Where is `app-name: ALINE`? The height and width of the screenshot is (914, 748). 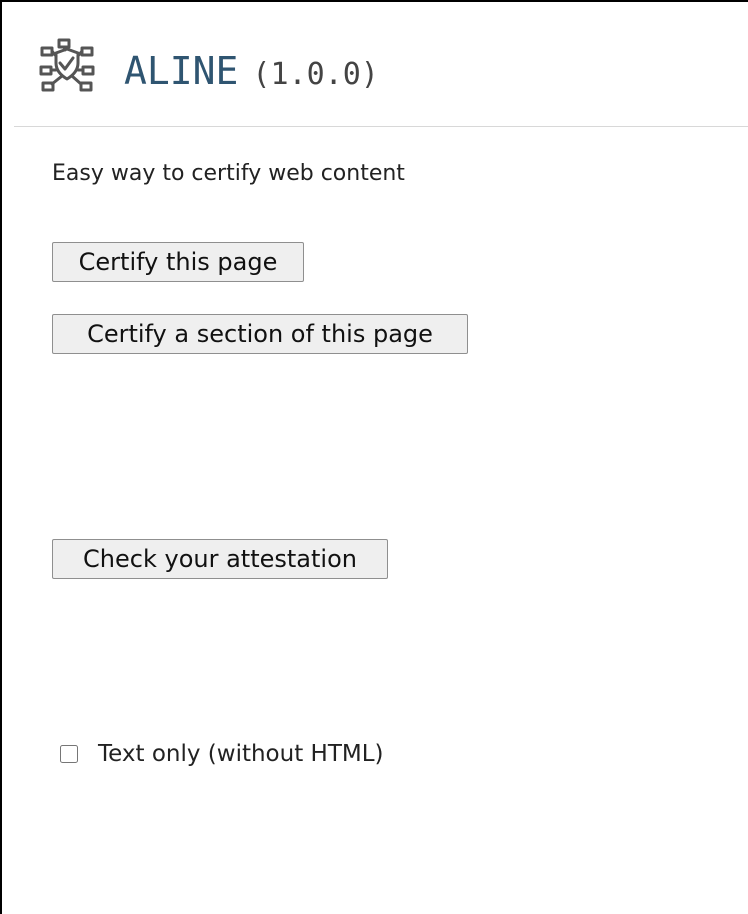
app-name: ALINE is located at coordinates (181, 71).